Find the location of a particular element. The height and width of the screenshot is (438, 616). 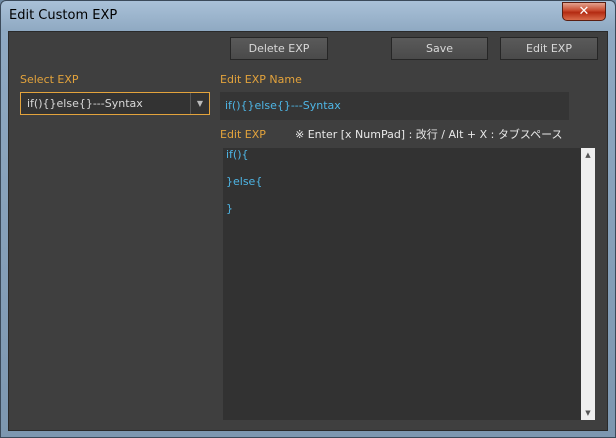

edit-exp-name-label: Edit EXP Name is located at coordinates (261, 79).